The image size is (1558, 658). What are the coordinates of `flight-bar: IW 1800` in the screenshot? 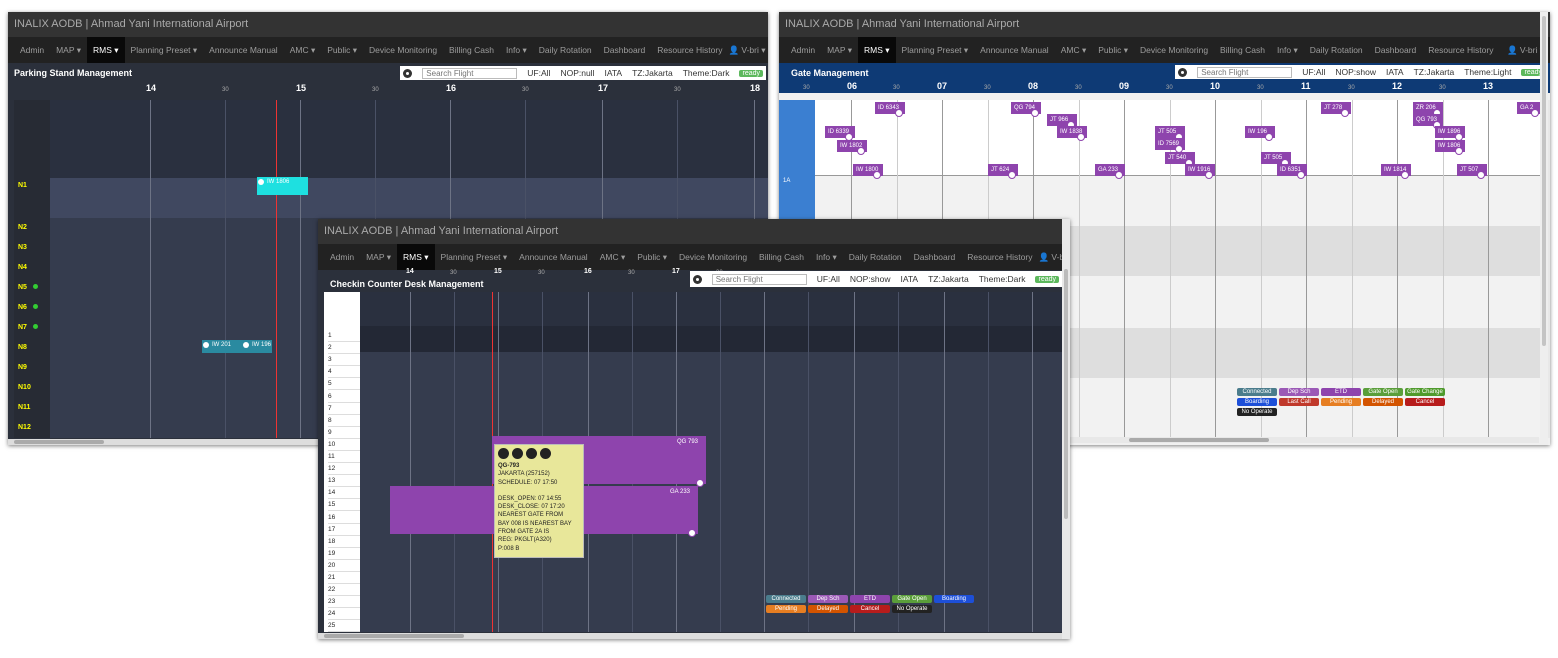 It's located at (868, 171).